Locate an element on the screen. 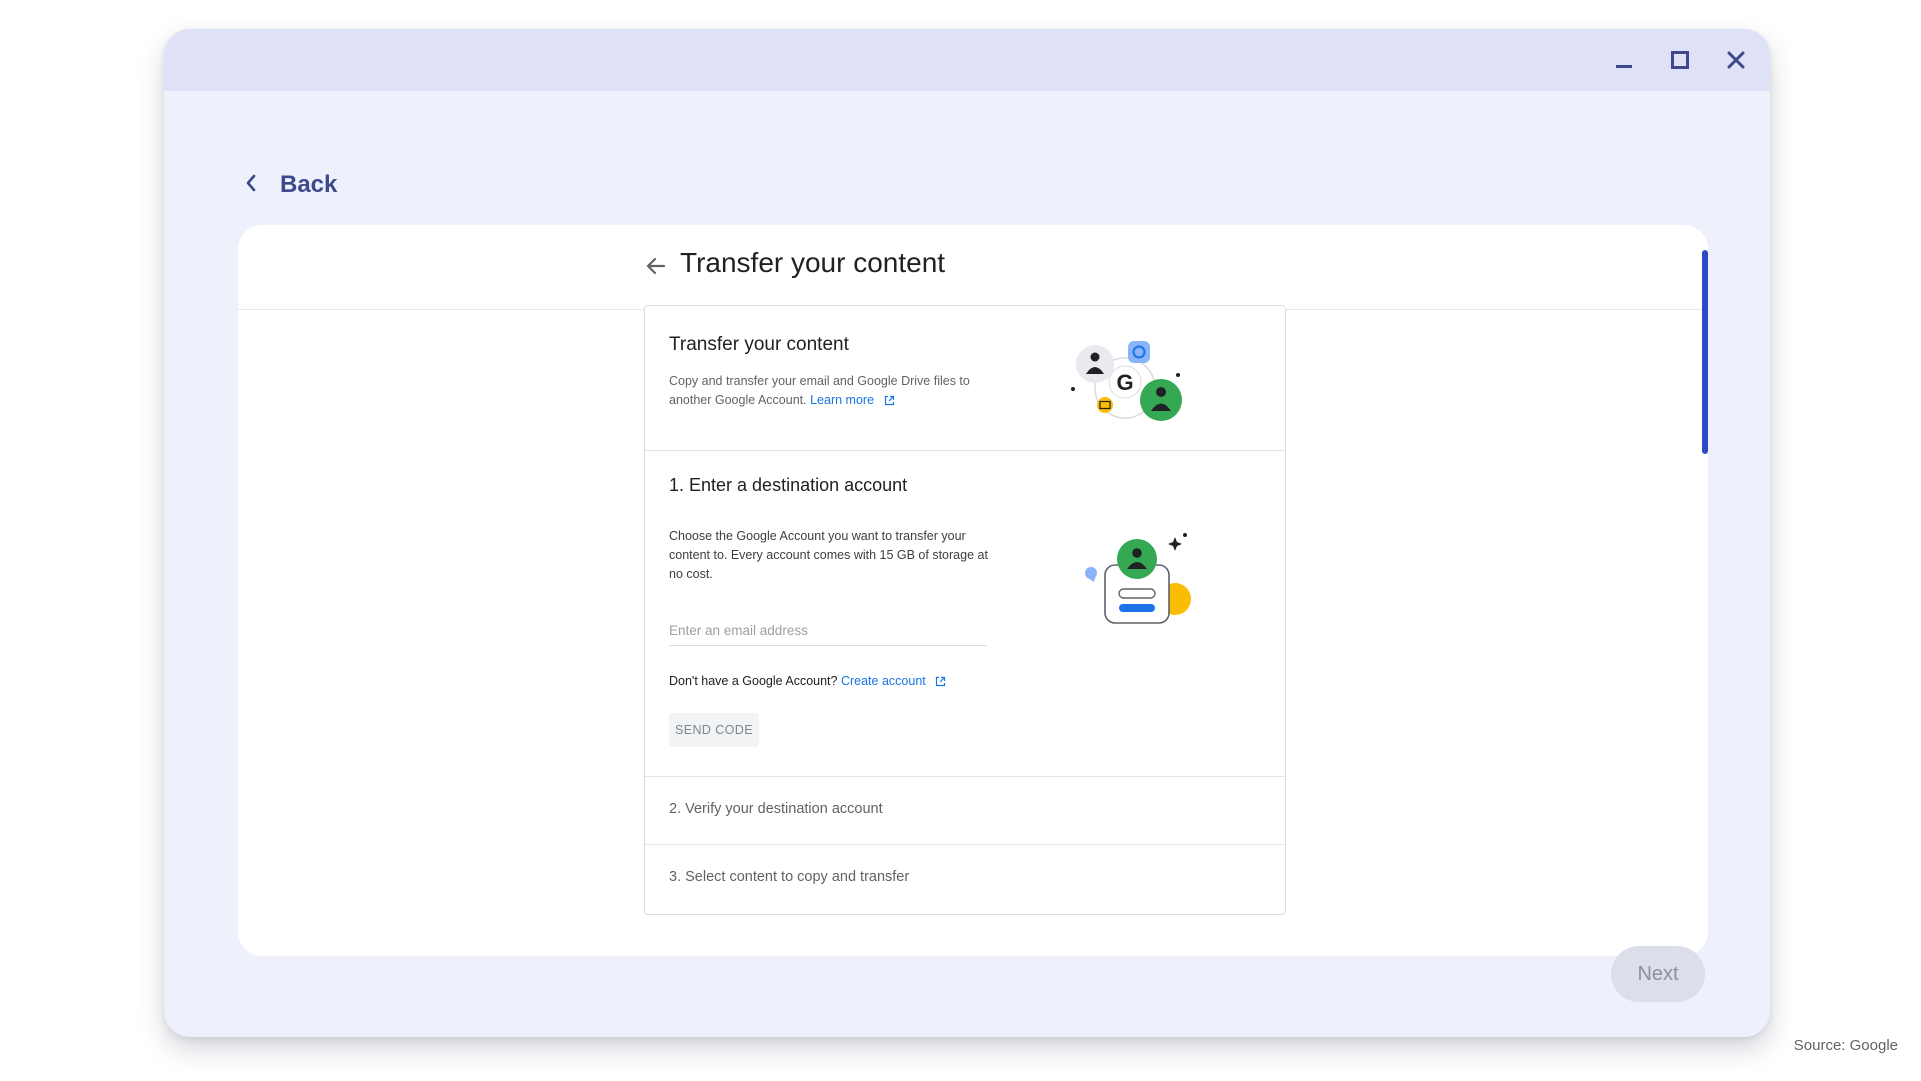  account-transfer-illustration: G is located at coordinates (1131, 384).